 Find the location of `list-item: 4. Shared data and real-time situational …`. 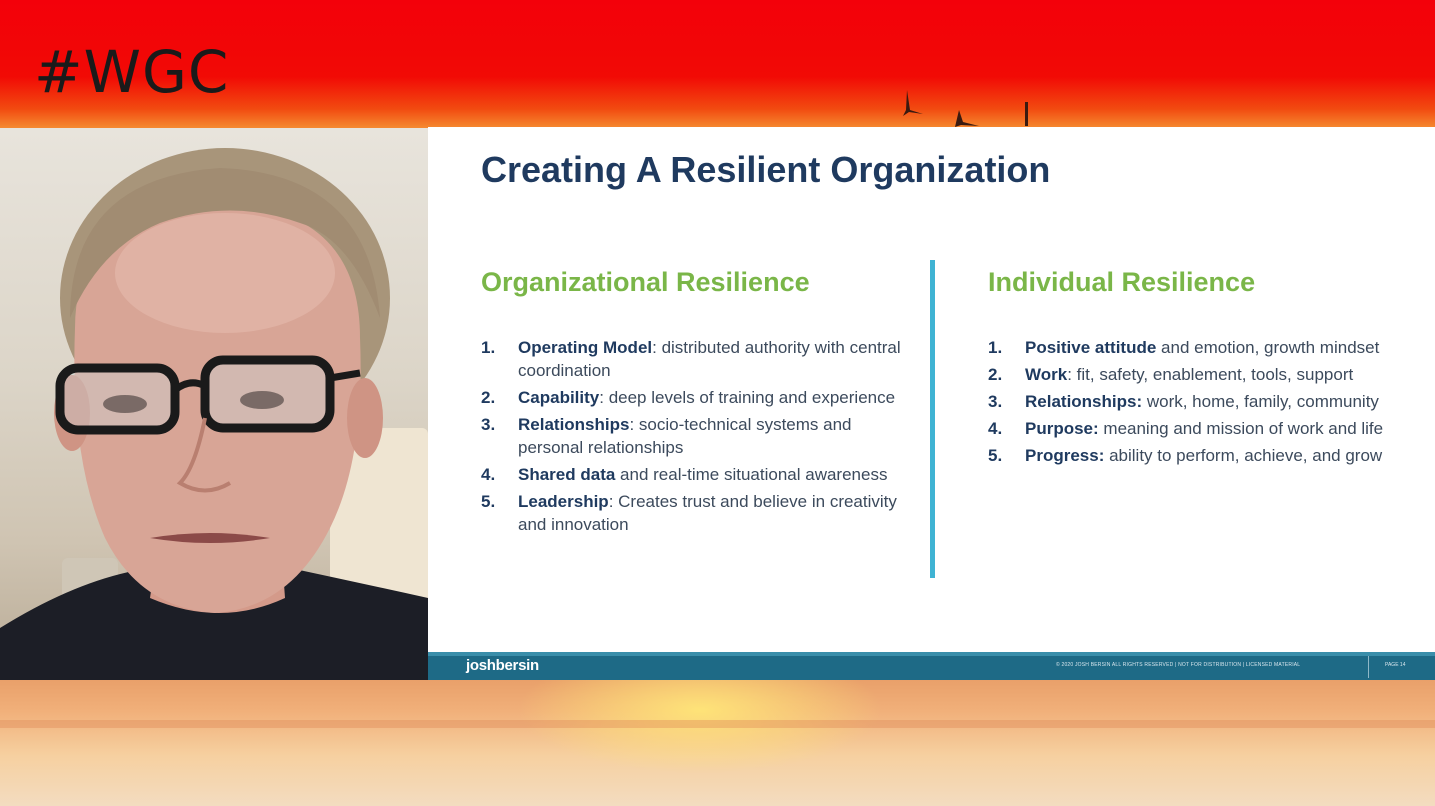

list-item: 4. Shared data and real-time situational … is located at coordinates (691, 474).